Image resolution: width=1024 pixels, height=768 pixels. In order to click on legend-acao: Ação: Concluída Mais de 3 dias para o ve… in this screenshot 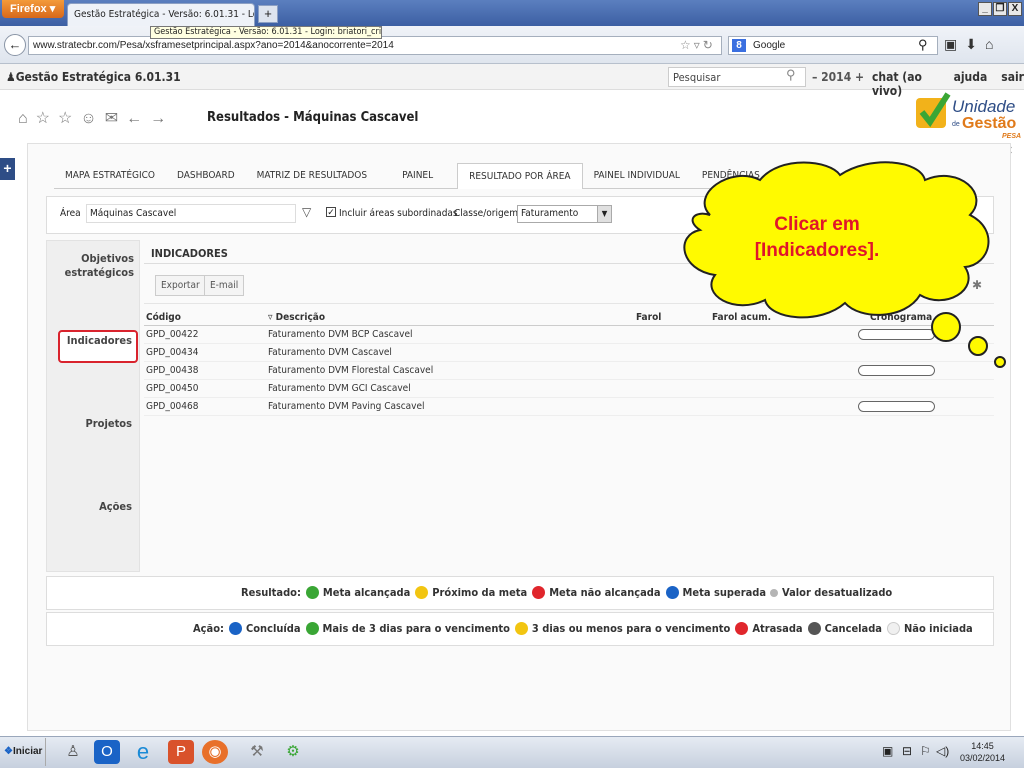, I will do `click(520, 629)`.